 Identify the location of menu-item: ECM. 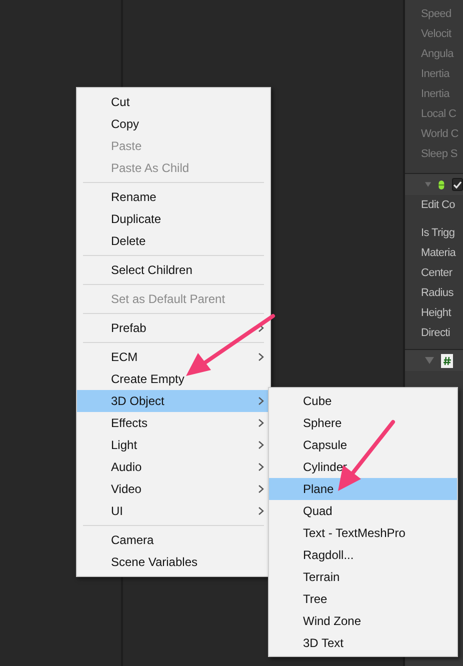
(173, 357).